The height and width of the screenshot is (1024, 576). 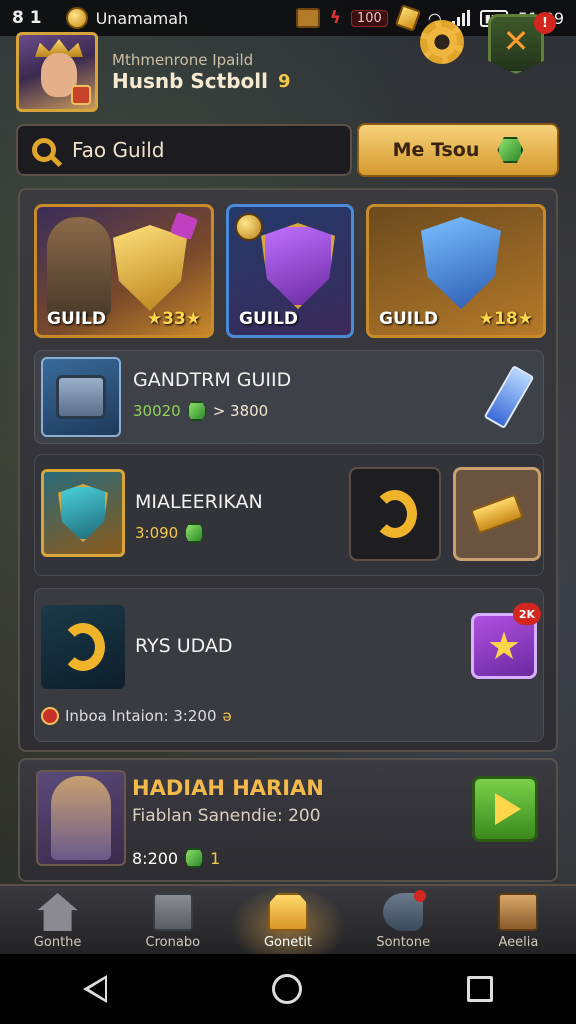 I want to click on value: 3:090, so click(x=157, y=533).